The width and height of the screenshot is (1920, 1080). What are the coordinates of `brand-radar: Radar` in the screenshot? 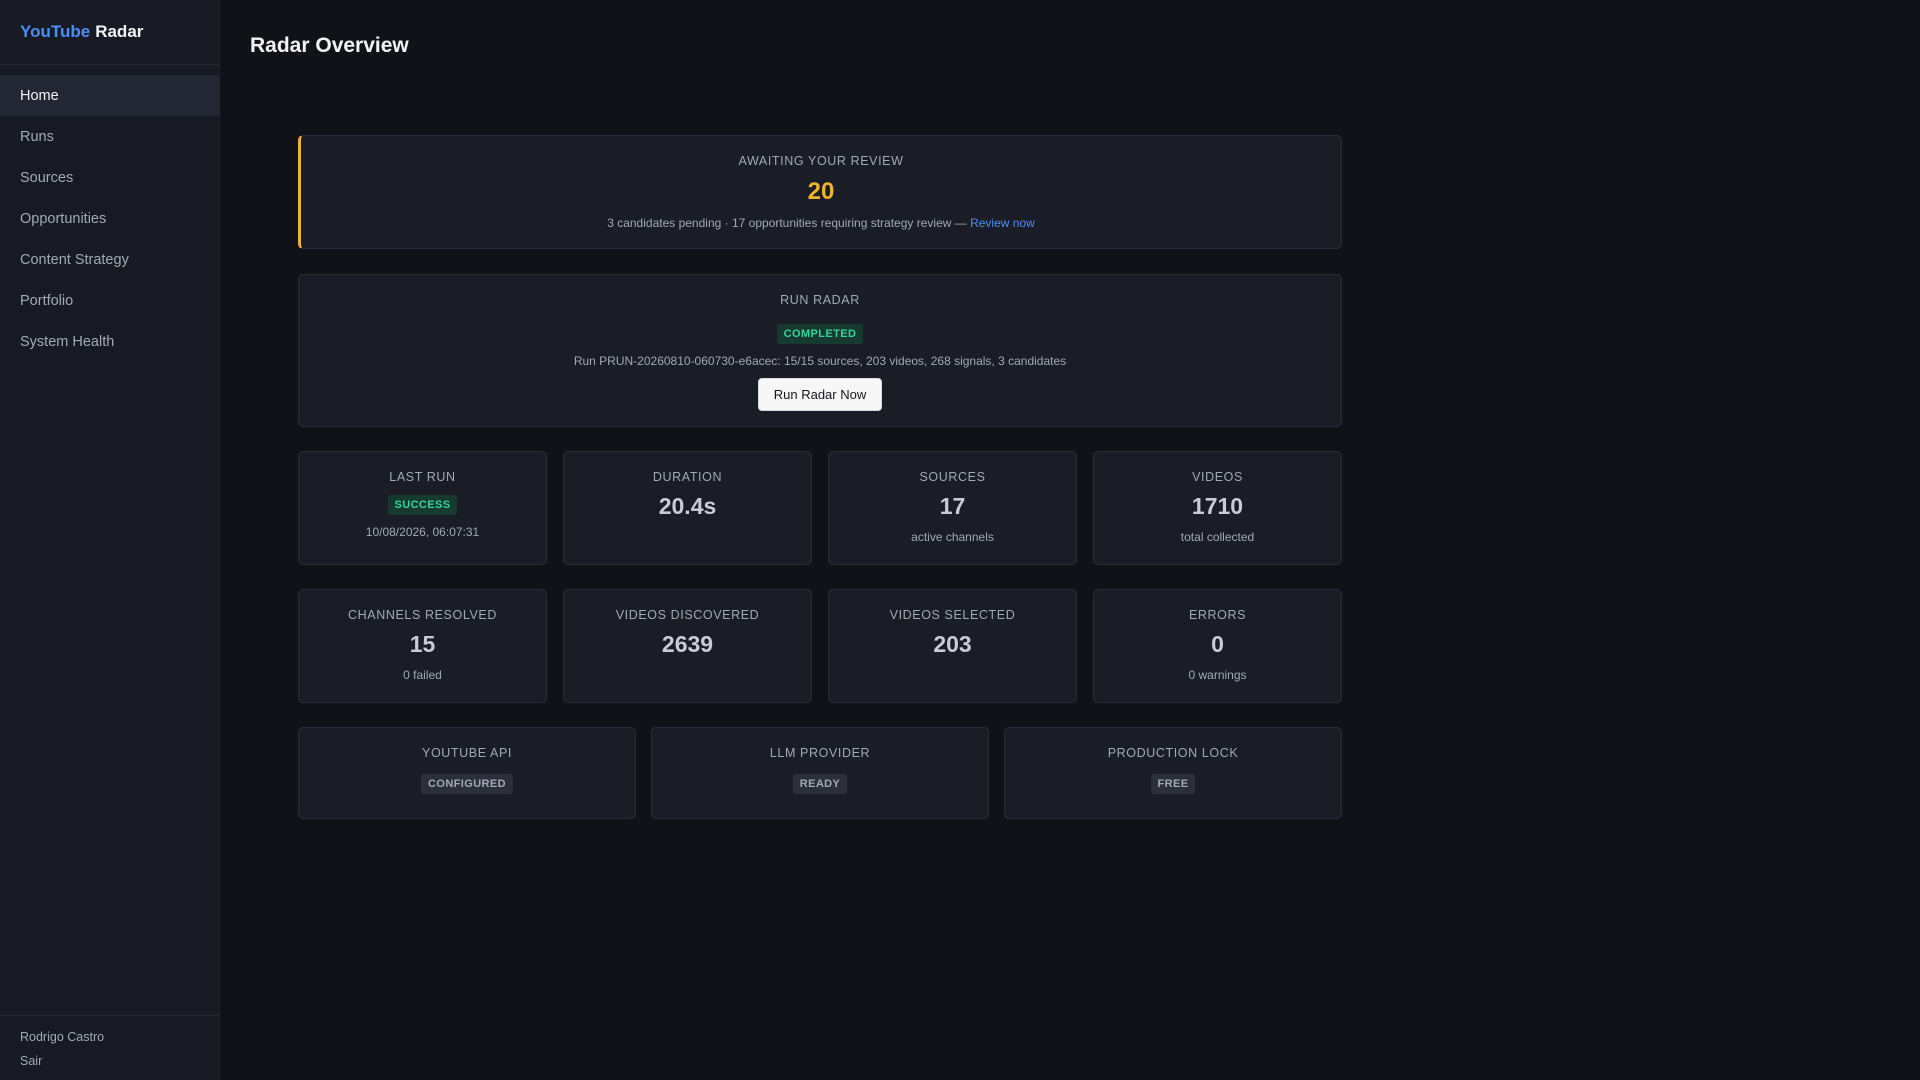 It's located at (119, 31).